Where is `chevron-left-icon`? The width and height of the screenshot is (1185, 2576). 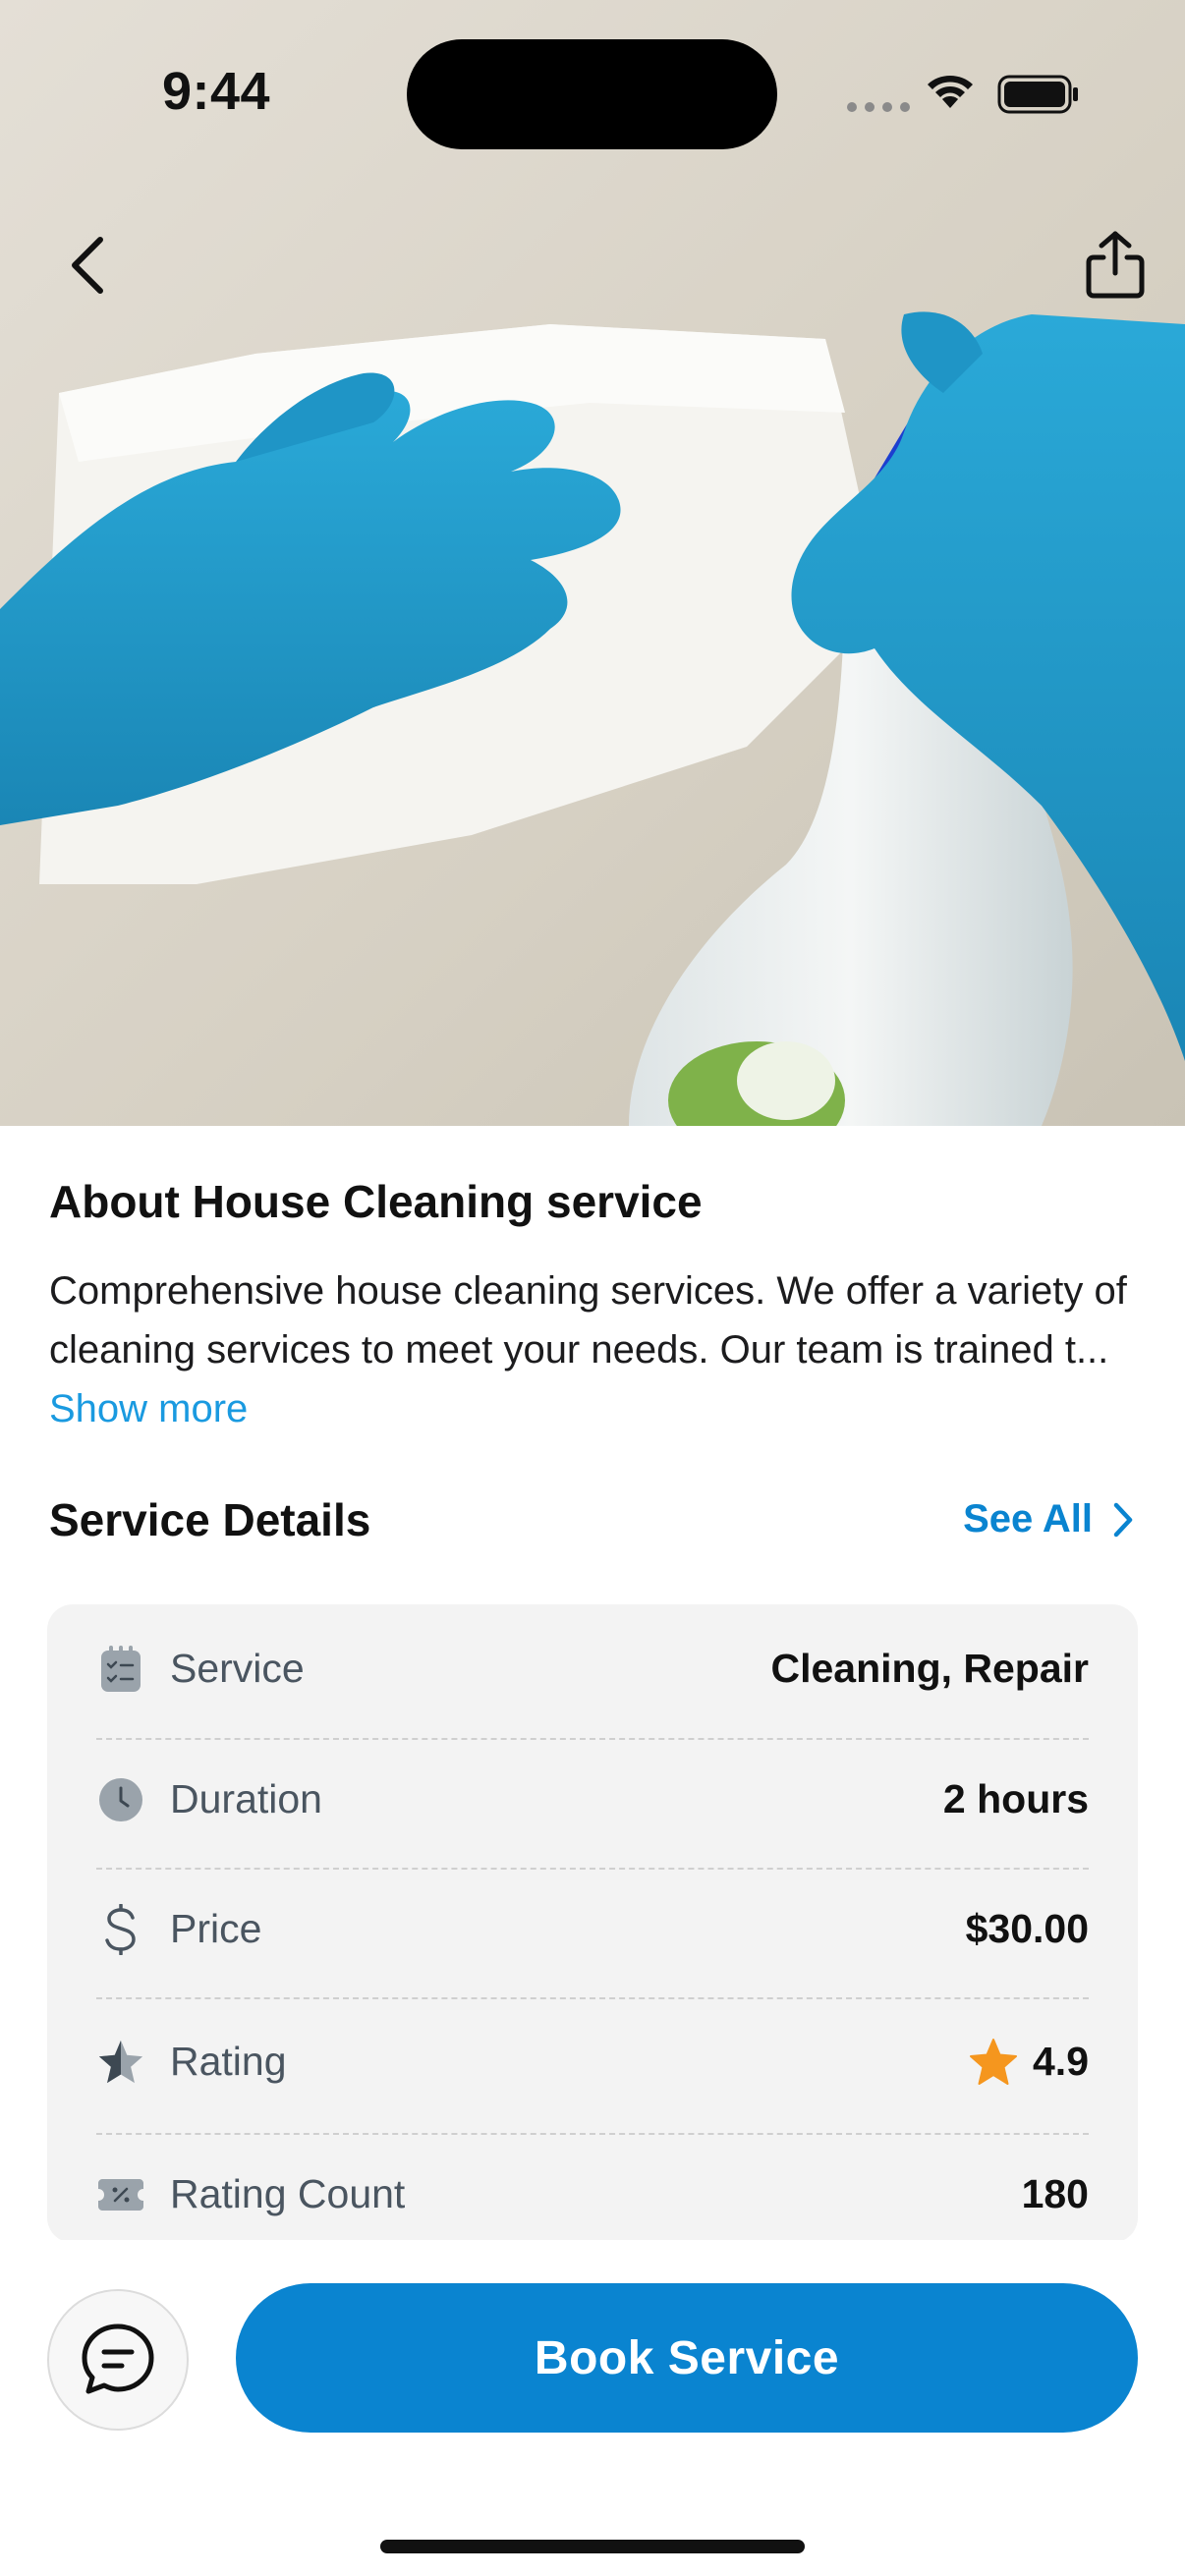
chevron-left-icon is located at coordinates (88, 265).